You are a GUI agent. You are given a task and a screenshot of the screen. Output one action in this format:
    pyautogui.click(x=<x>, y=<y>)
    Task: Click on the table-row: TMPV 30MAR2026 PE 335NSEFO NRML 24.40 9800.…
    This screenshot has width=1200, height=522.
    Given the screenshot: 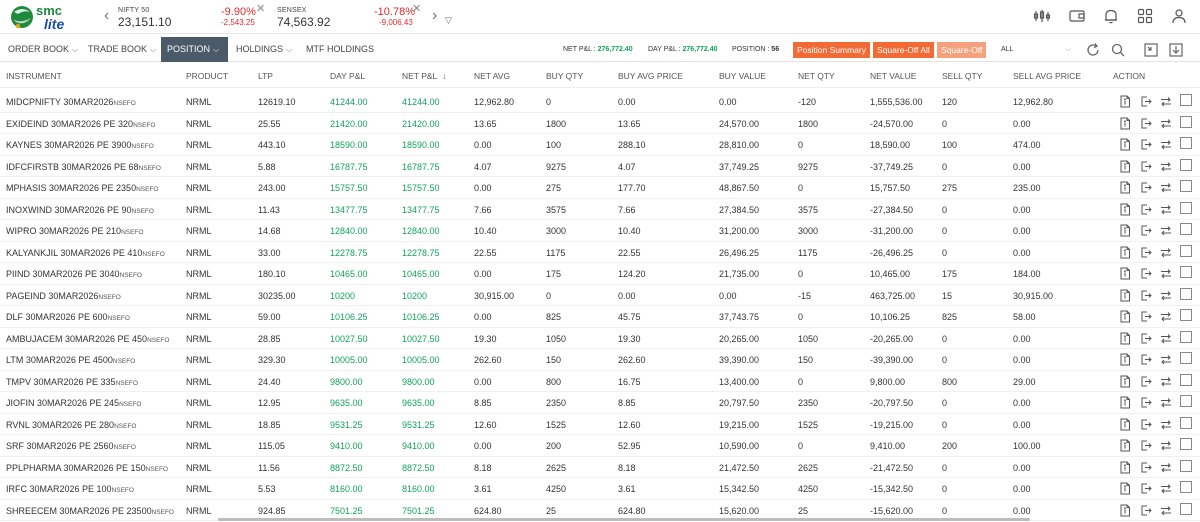 What is the action you would take?
    pyautogui.click(x=600, y=381)
    